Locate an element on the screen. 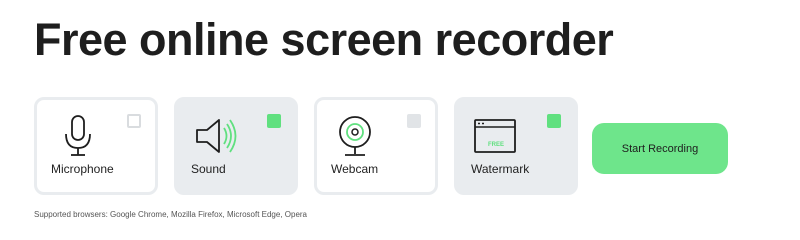 The image size is (800, 240). speaker-icon is located at coordinates (216, 136).